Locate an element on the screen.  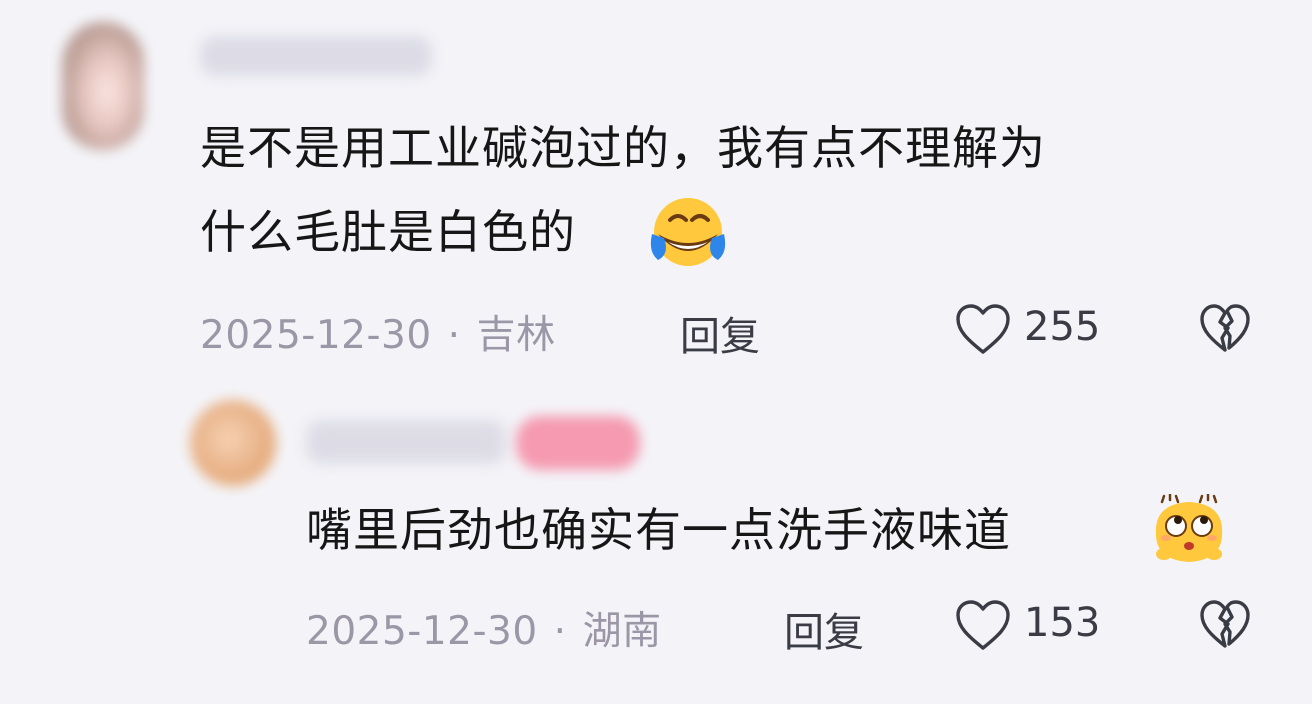
comment-location: 湖南 is located at coordinates (622, 631).